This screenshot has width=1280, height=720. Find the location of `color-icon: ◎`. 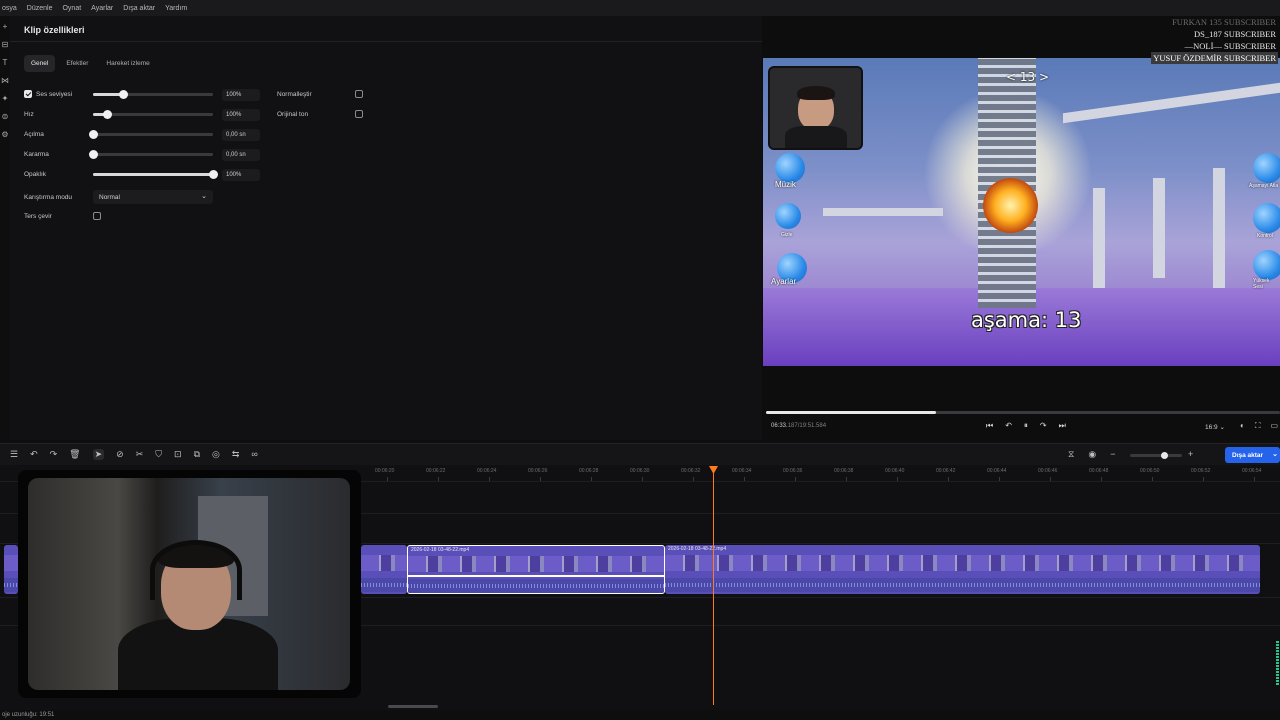

color-icon: ◎ is located at coordinates (216, 454).